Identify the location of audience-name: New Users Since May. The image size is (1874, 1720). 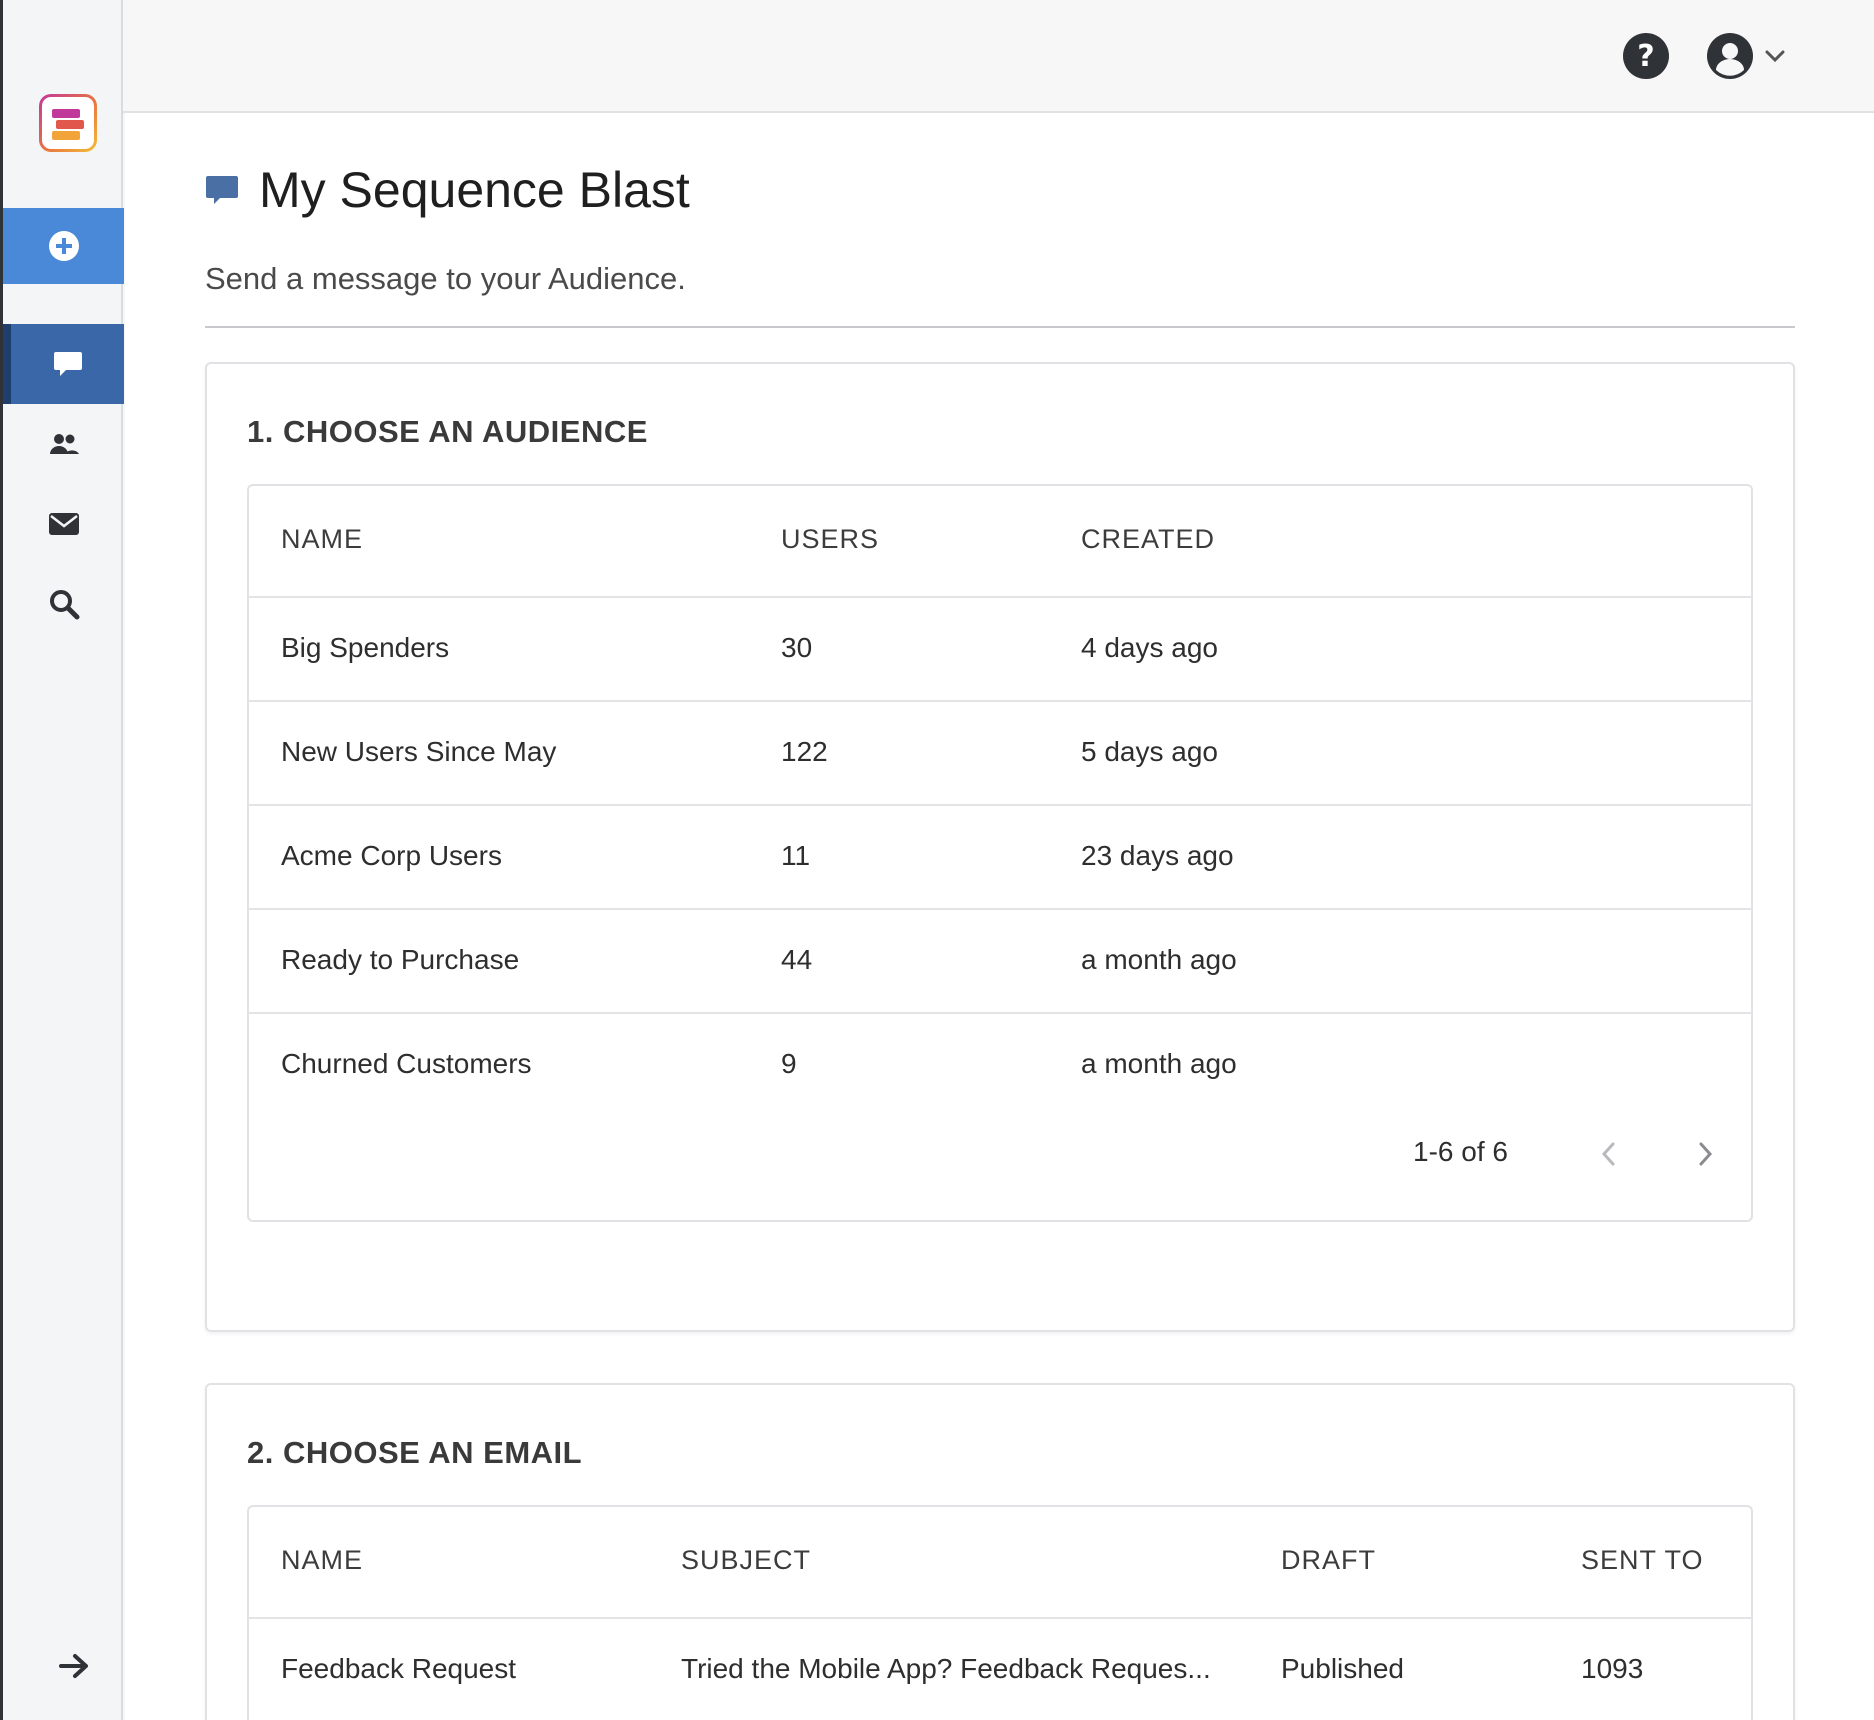
(419, 751).